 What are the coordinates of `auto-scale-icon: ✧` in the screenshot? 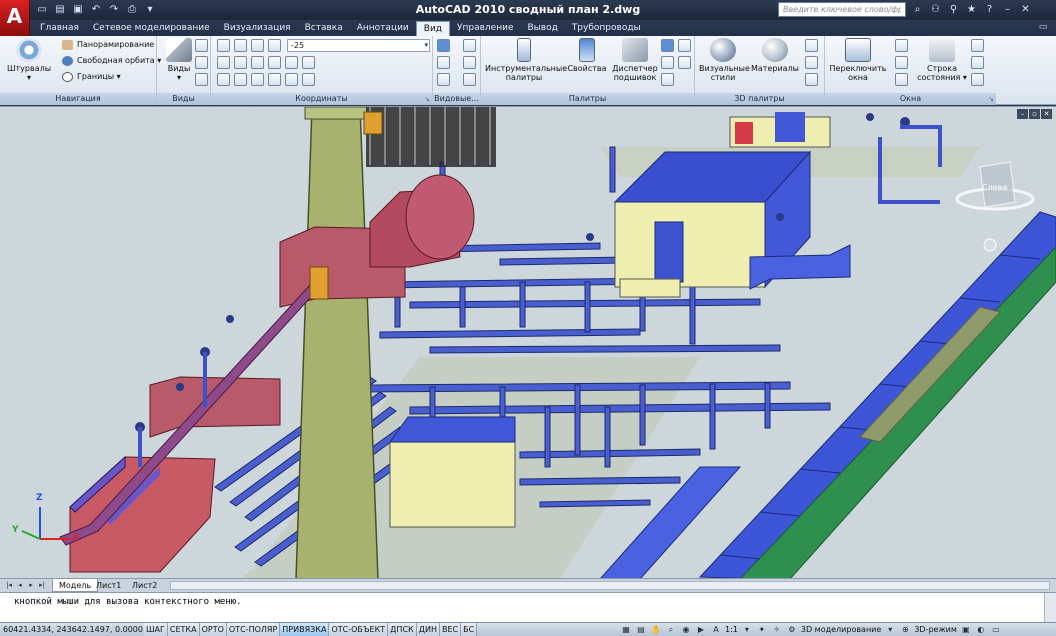 It's located at (777, 629).